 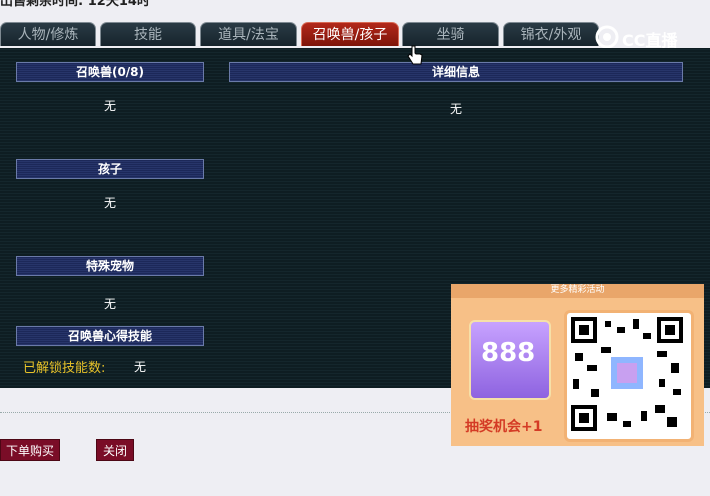 I want to click on unlocked-skills-value: 无, so click(x=139, y=367).